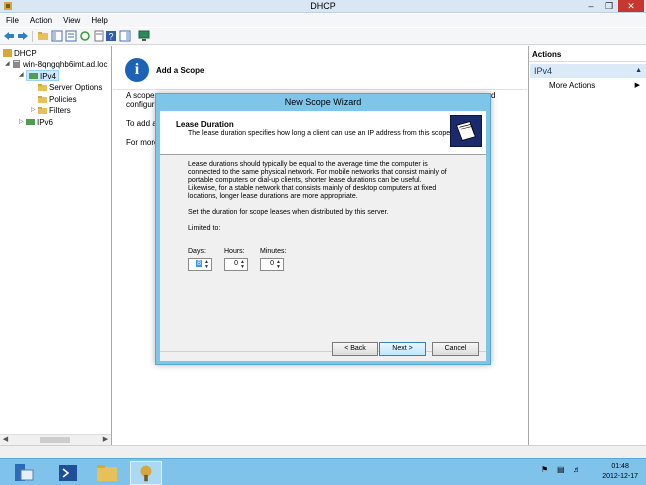 The image size is (646, 485). I want to click on page-heading: Add a Scope, so click(180, 70).